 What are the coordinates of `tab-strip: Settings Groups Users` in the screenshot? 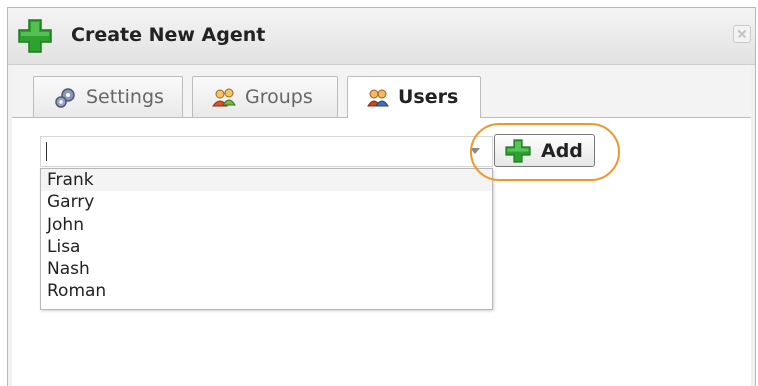 It's located at (381, 91).